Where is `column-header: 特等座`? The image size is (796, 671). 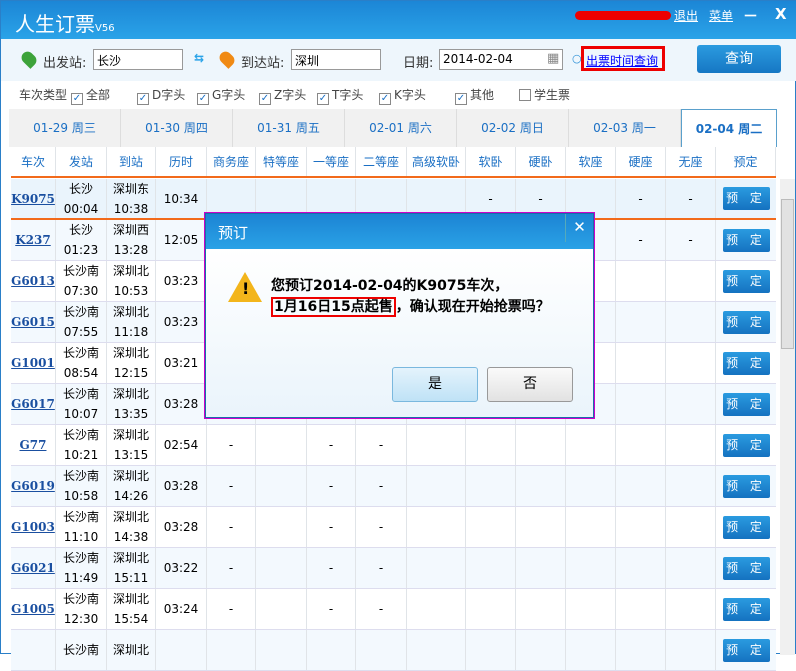 column-header: 特等座 is located at coordinates (281, 161).